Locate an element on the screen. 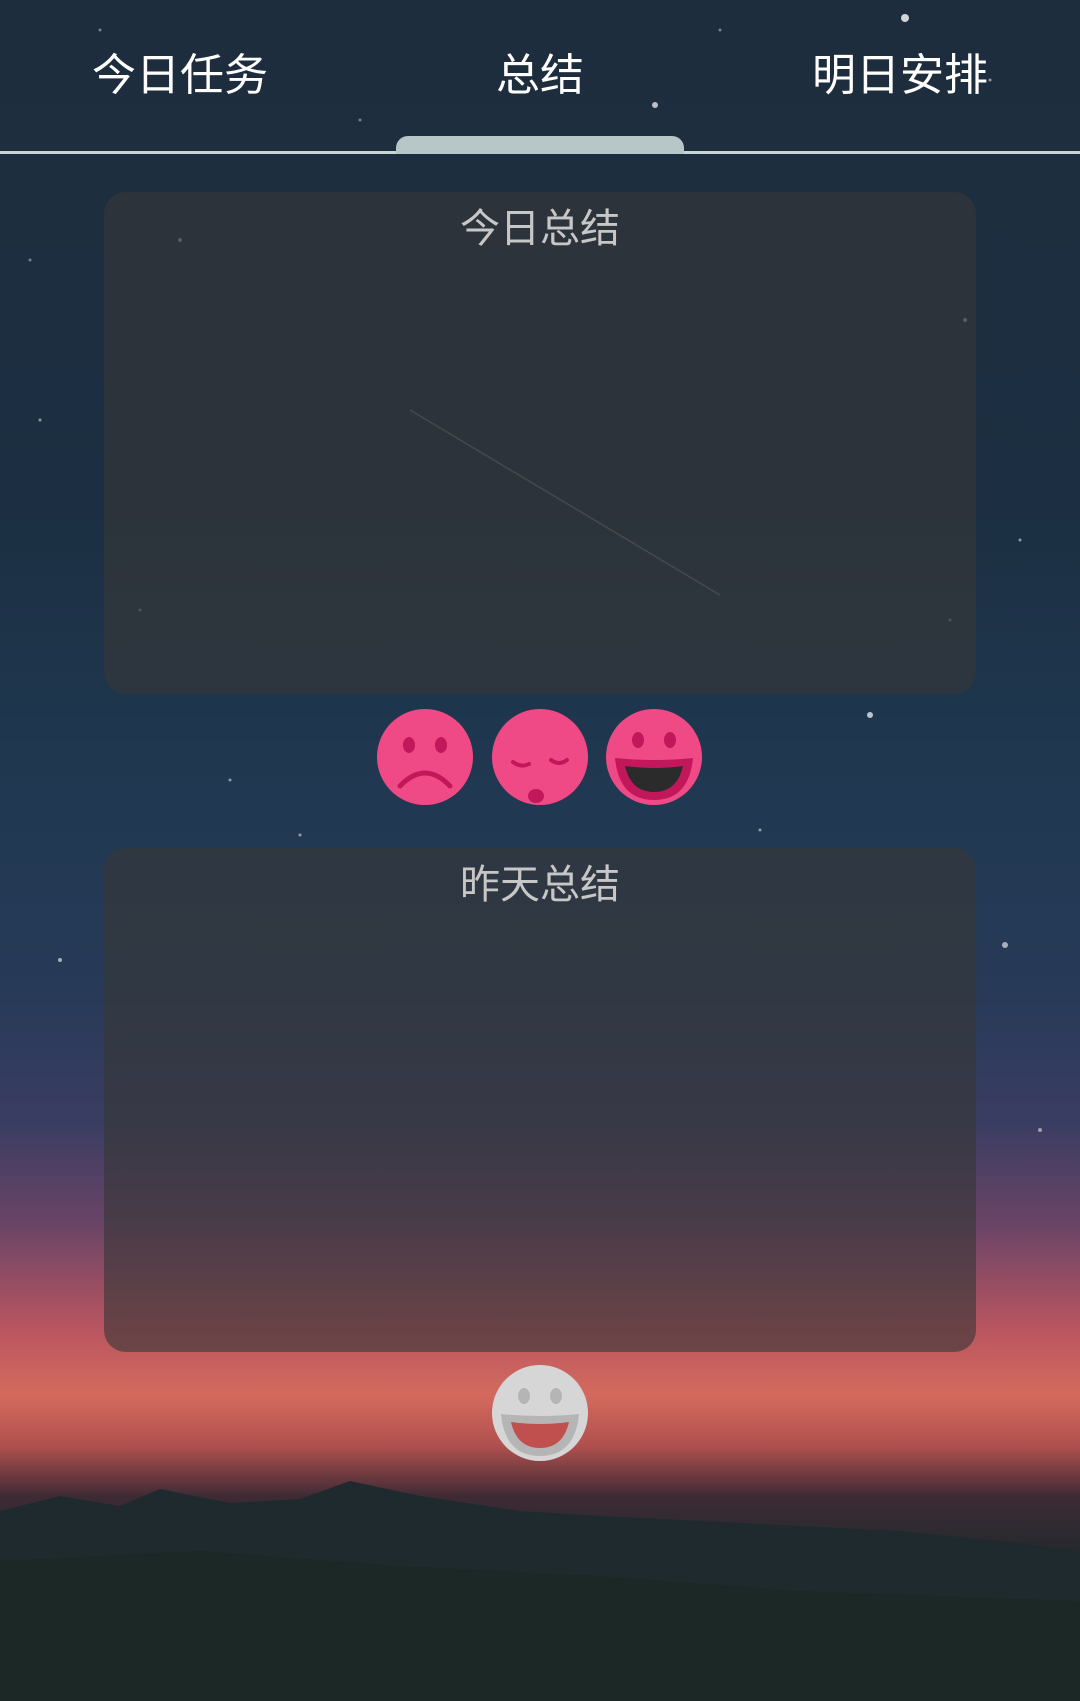 The image size is (1080, 1701). mountain-silhouette is located at coordinates (540, 1591).